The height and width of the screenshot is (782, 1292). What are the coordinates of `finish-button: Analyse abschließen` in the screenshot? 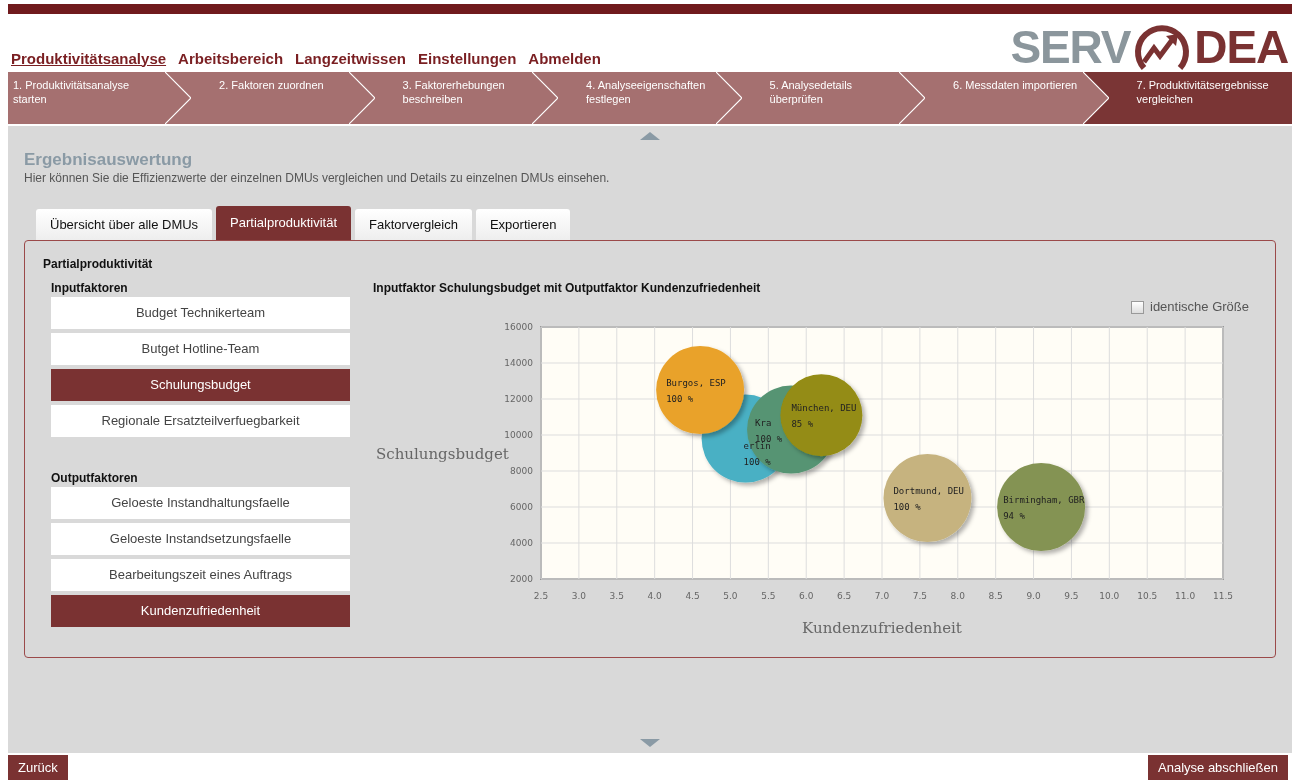 It's located at (1218, 767).